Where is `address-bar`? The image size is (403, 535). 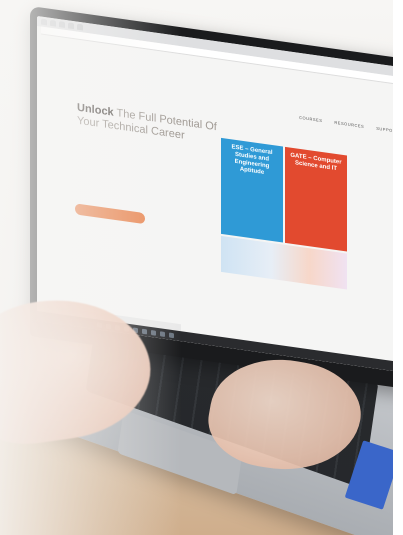 address-bar is located at coordinates (222, 56).